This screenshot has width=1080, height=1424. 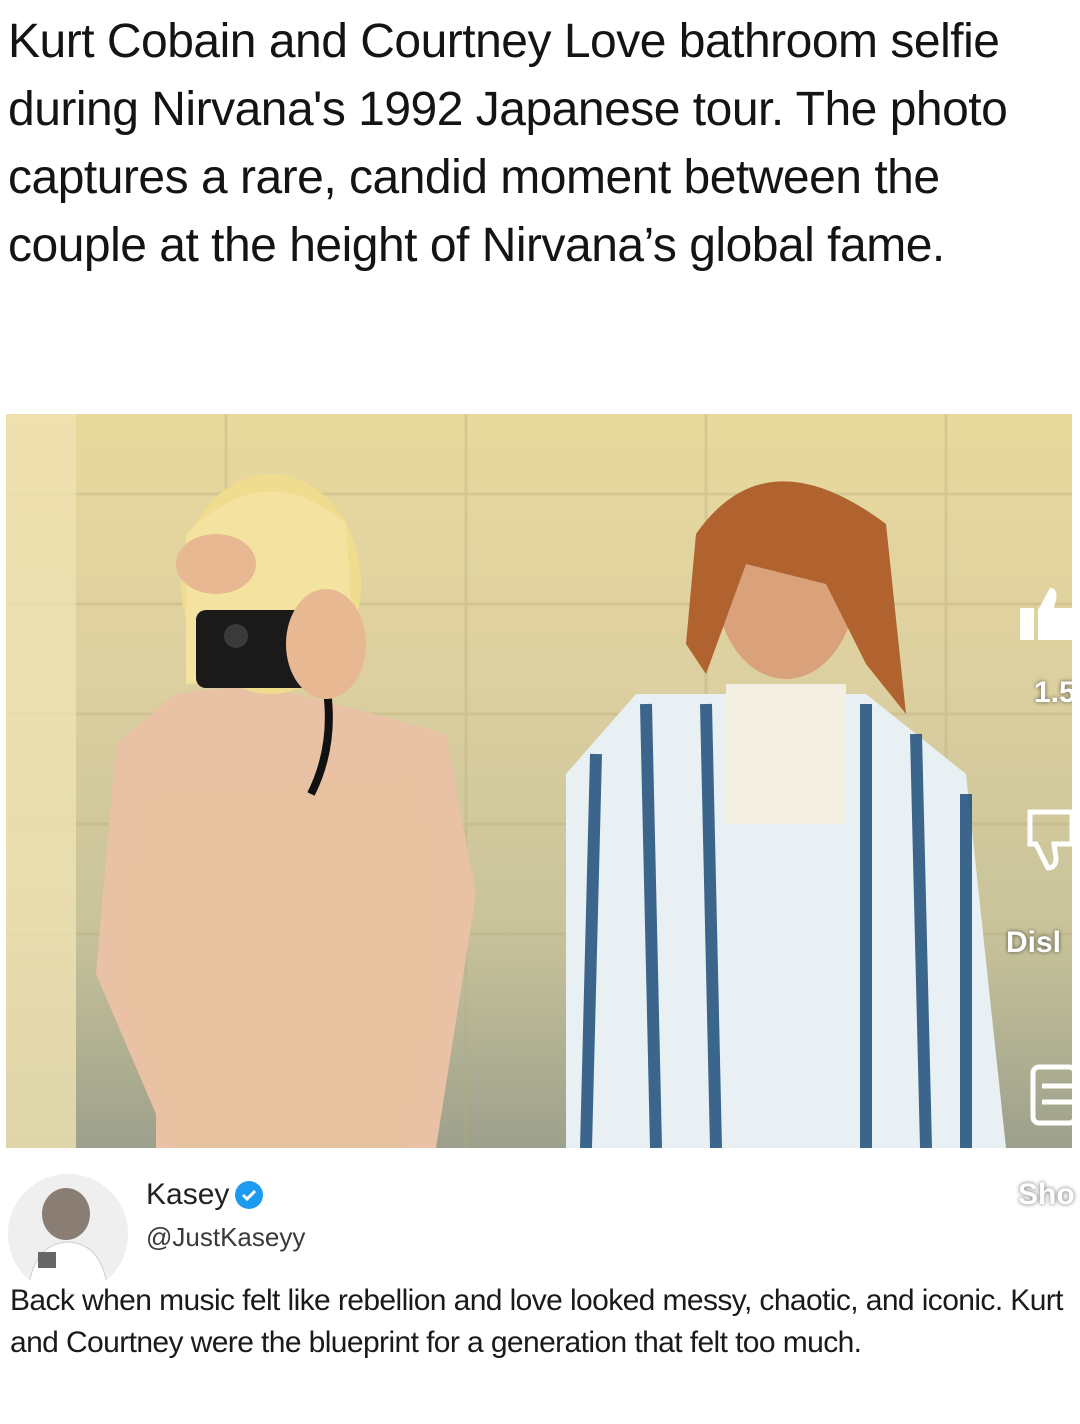 I want to click on avatar, so click(x=68, y=1234).